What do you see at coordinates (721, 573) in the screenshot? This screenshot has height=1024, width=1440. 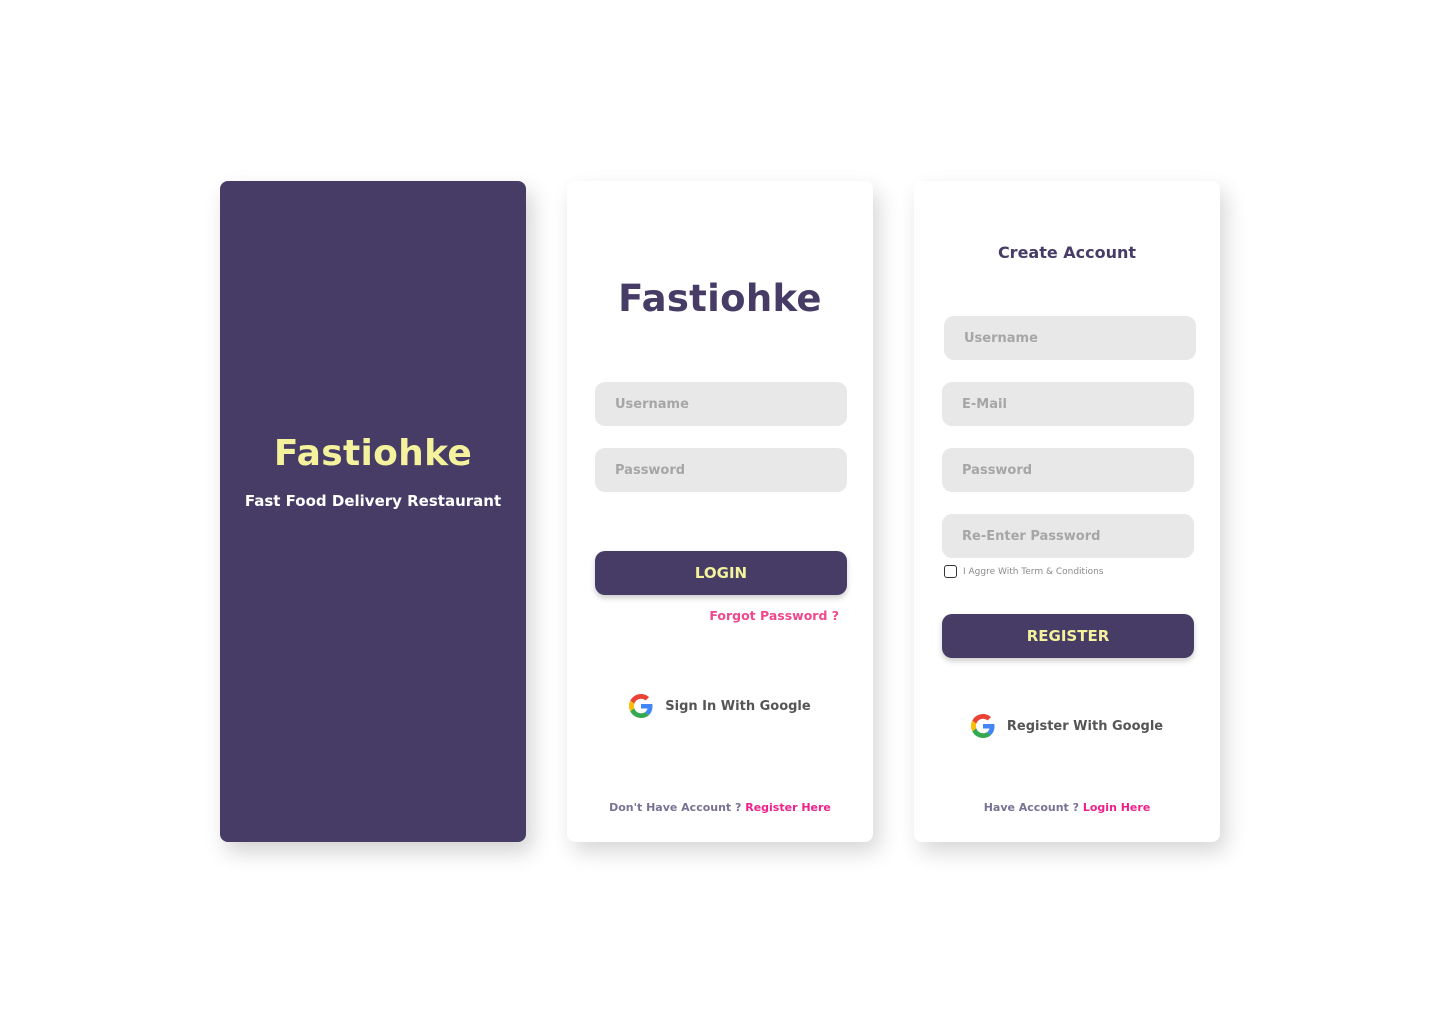 I see `login-button: LOGIN` at bounding box center [721, 573].